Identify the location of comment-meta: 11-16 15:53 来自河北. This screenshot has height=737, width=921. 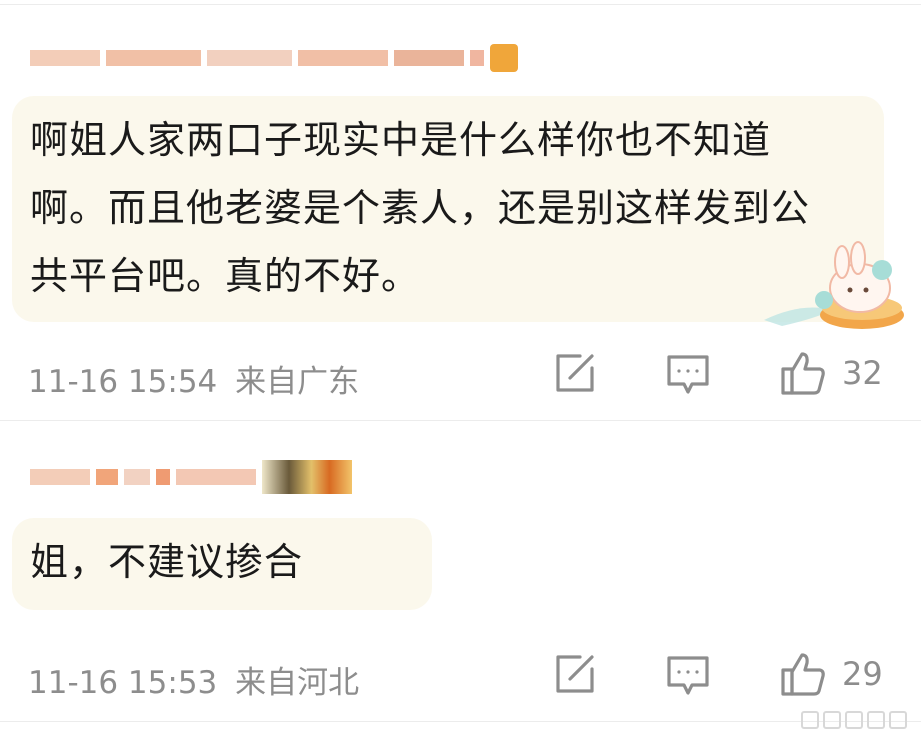
(193, 679).